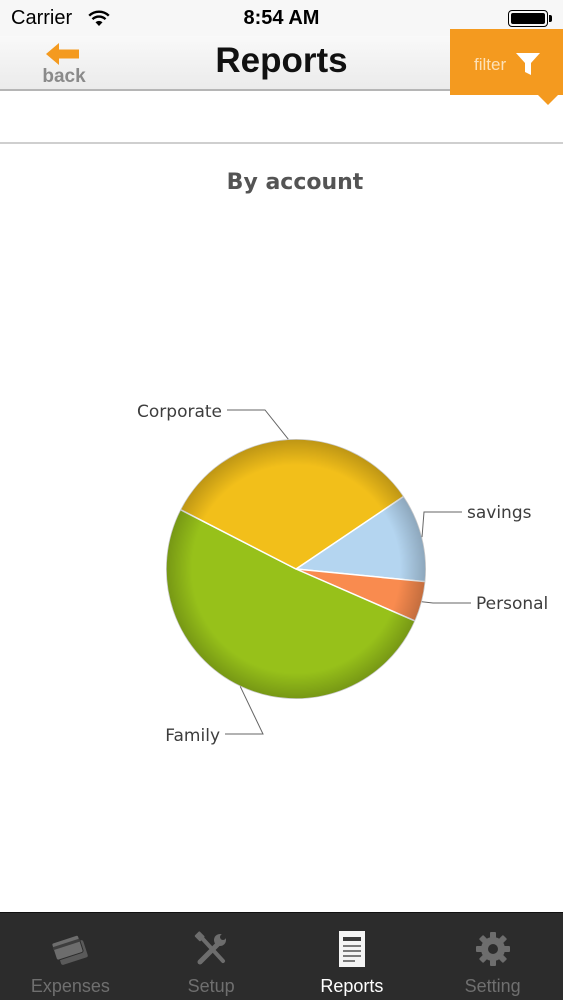 Image resolution: width=563 pixels, height=1000 pixels. What do you see at coordinates (281, 18) in the screenshot?
I see `clock: 8:54 AM` at bounding box center [281, 18].